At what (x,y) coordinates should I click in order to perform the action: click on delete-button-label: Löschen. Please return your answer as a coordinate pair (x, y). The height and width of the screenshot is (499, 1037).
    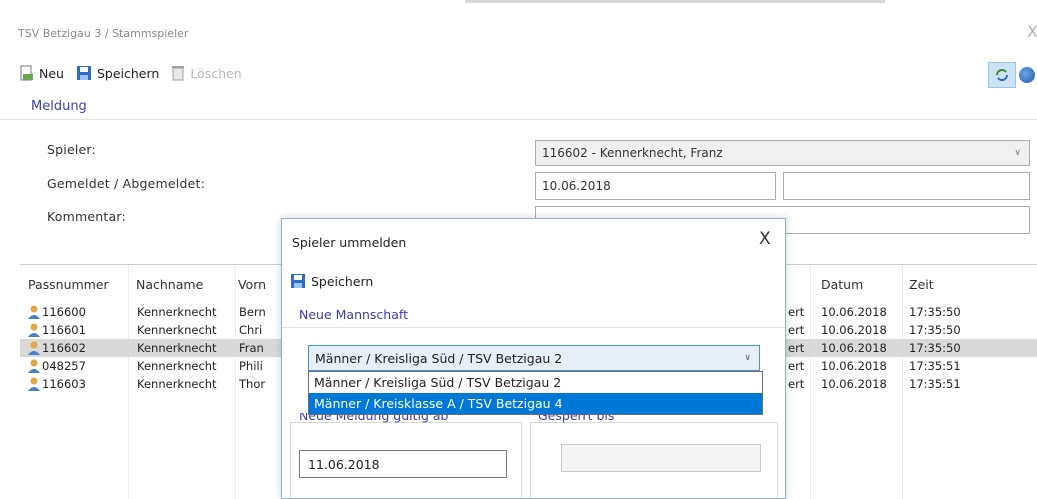
    Looking at the image, I should click on (216, 73).